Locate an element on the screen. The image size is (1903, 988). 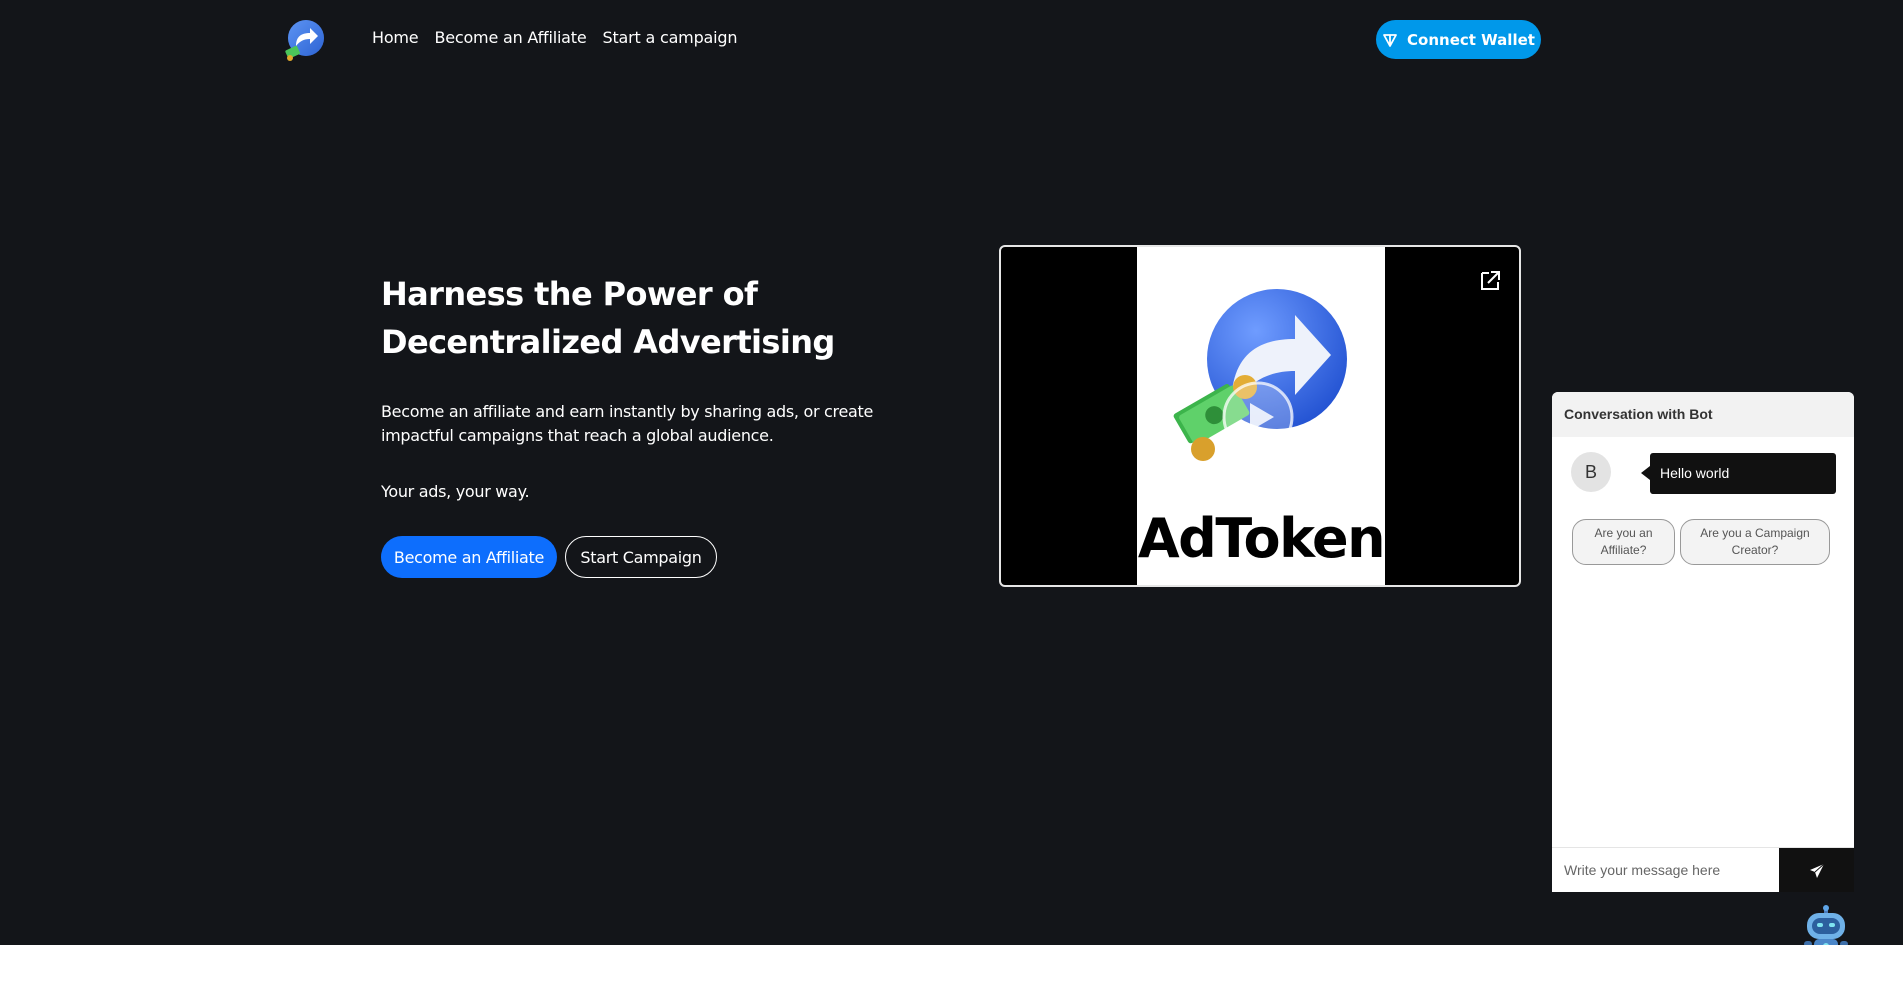
ton-diamond-icon is located at coordinates (1390, 40).